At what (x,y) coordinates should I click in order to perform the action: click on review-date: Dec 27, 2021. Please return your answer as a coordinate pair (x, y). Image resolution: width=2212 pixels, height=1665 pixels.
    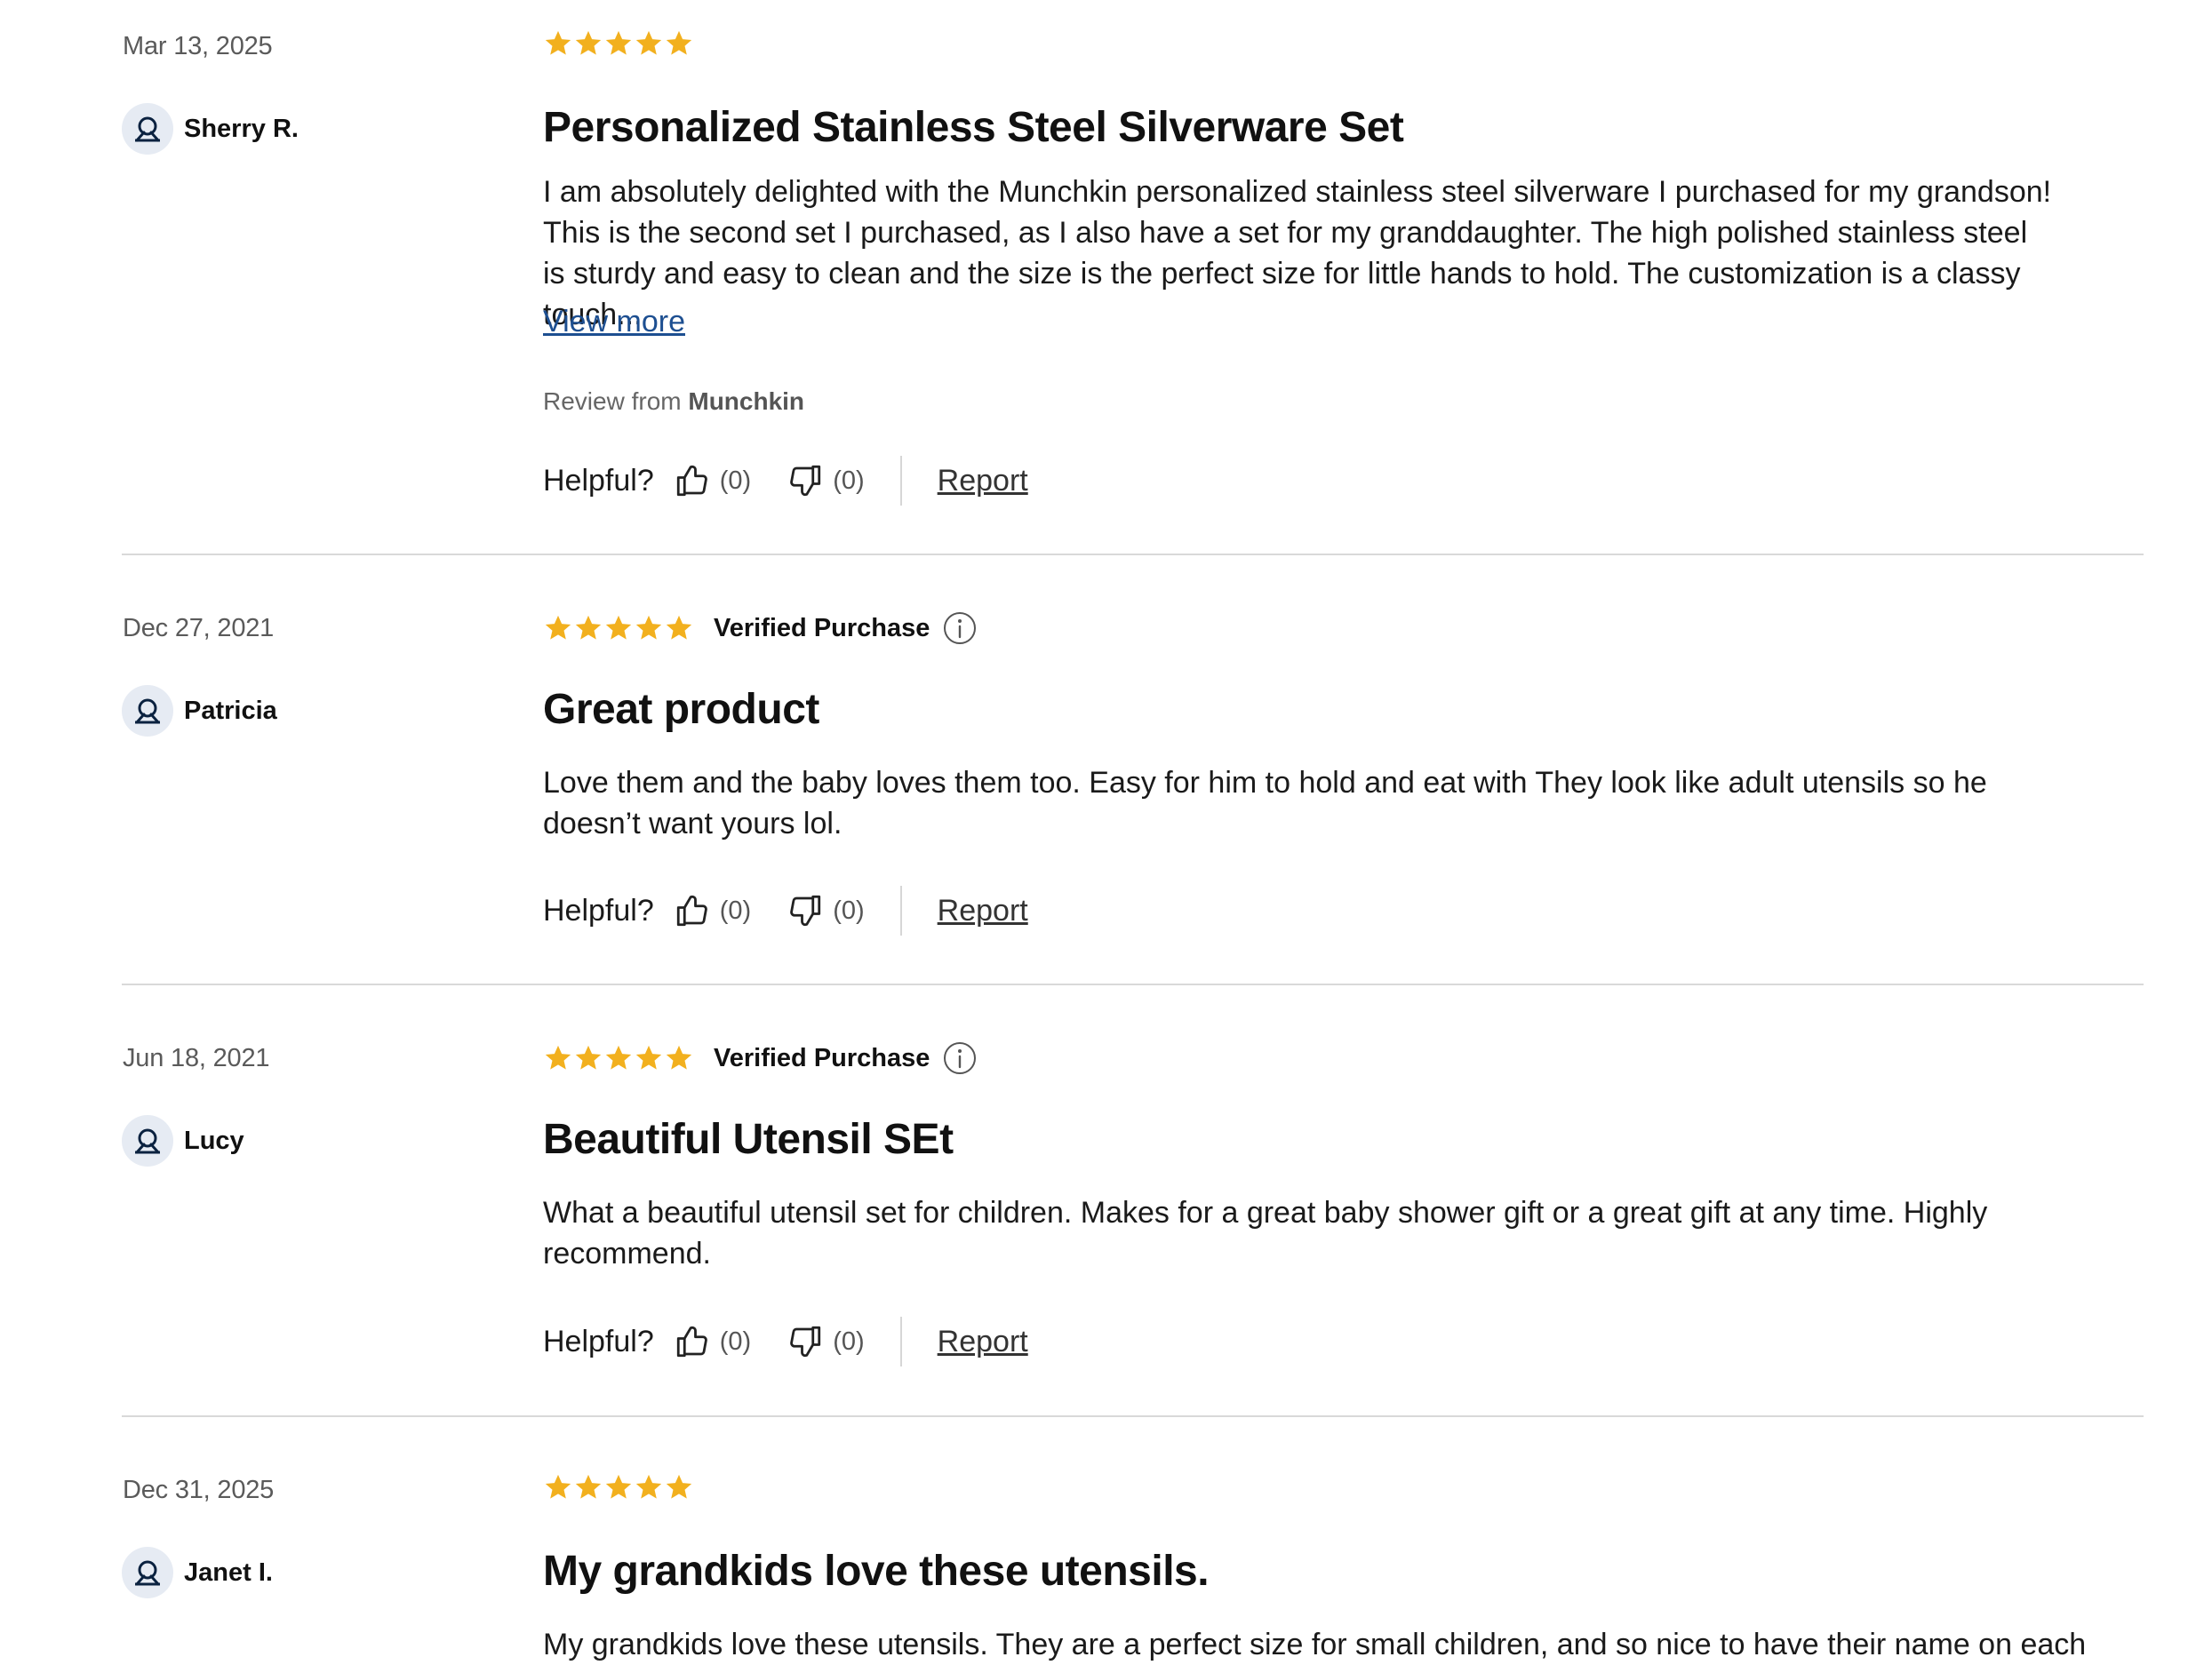
    Looking at the image, I should click on (199, 628).